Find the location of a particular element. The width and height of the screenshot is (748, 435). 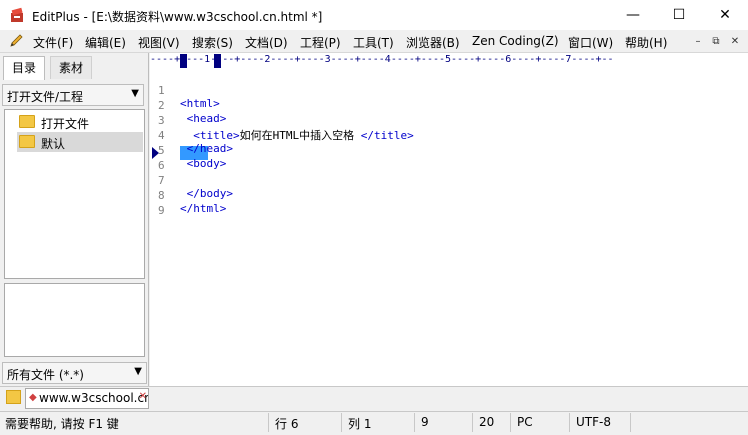

code-line: 5 <body> is located at coordinates (445, 150).